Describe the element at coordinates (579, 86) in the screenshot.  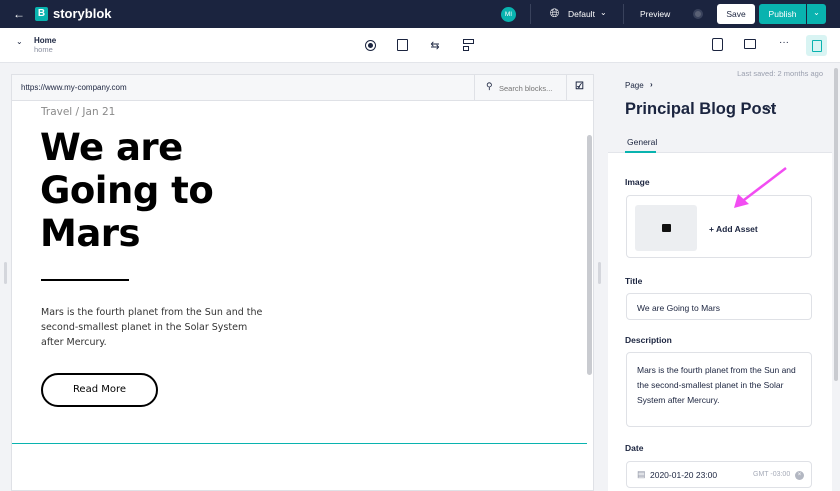
I see `edit-checkbox-icon: ☑` at that location.